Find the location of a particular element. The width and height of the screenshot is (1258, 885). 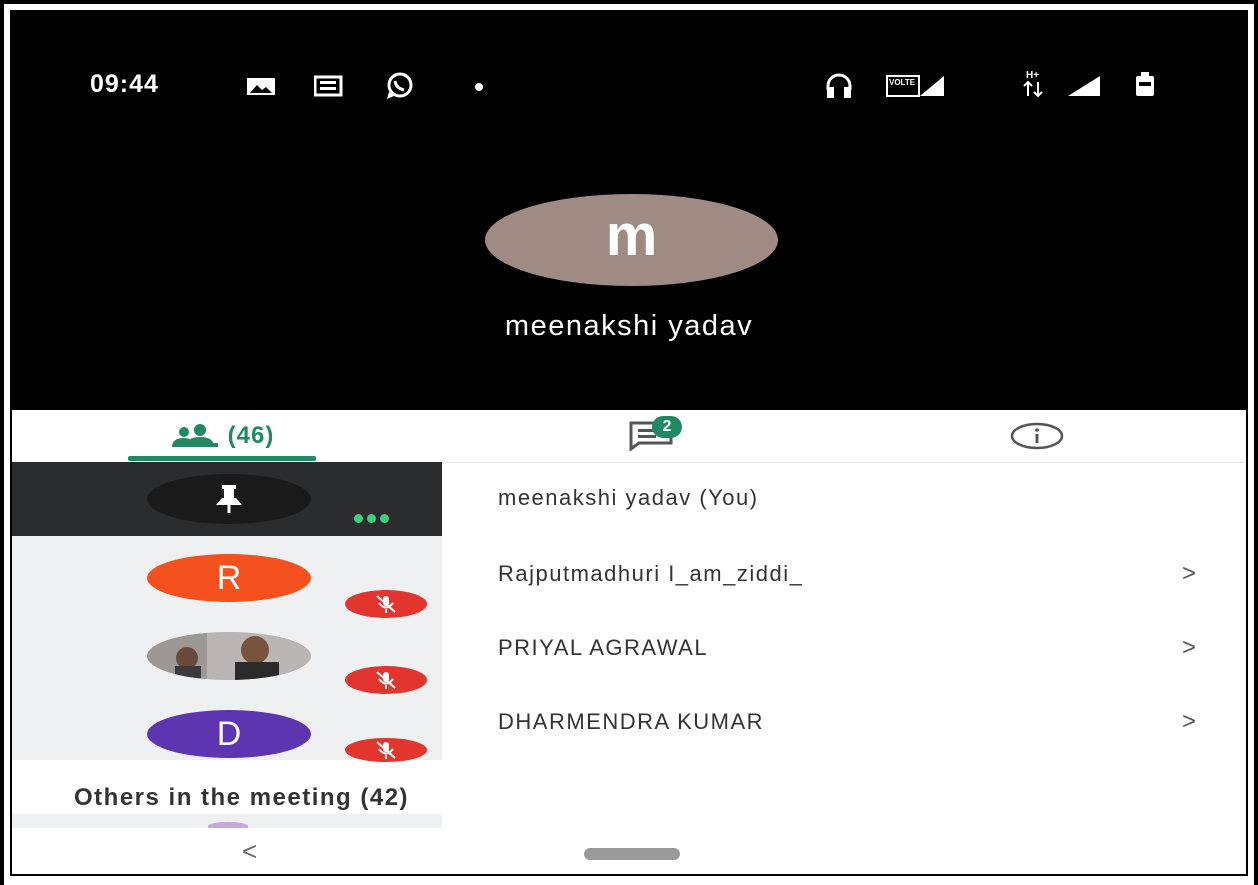

tab-chat is located at coordinates (652, 436).